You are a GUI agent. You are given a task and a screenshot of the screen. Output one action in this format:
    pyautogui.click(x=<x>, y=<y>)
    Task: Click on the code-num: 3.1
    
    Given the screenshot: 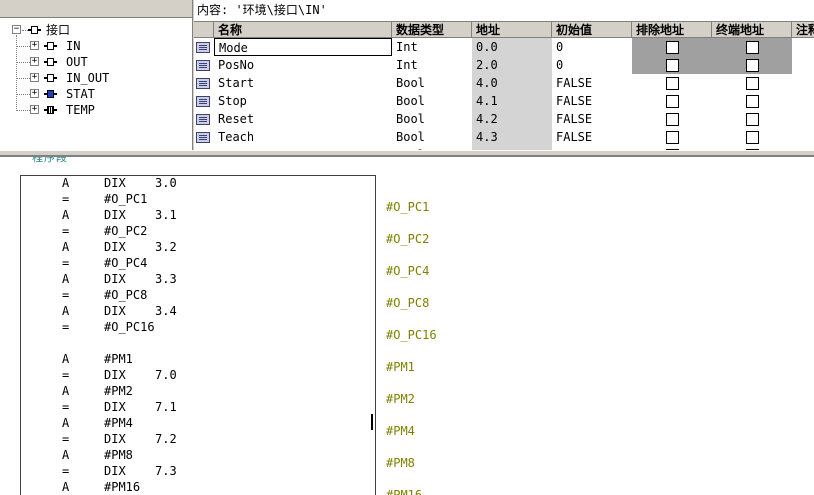 What is the action you would take?
    pyautogui.click(x=166, y=215)
    